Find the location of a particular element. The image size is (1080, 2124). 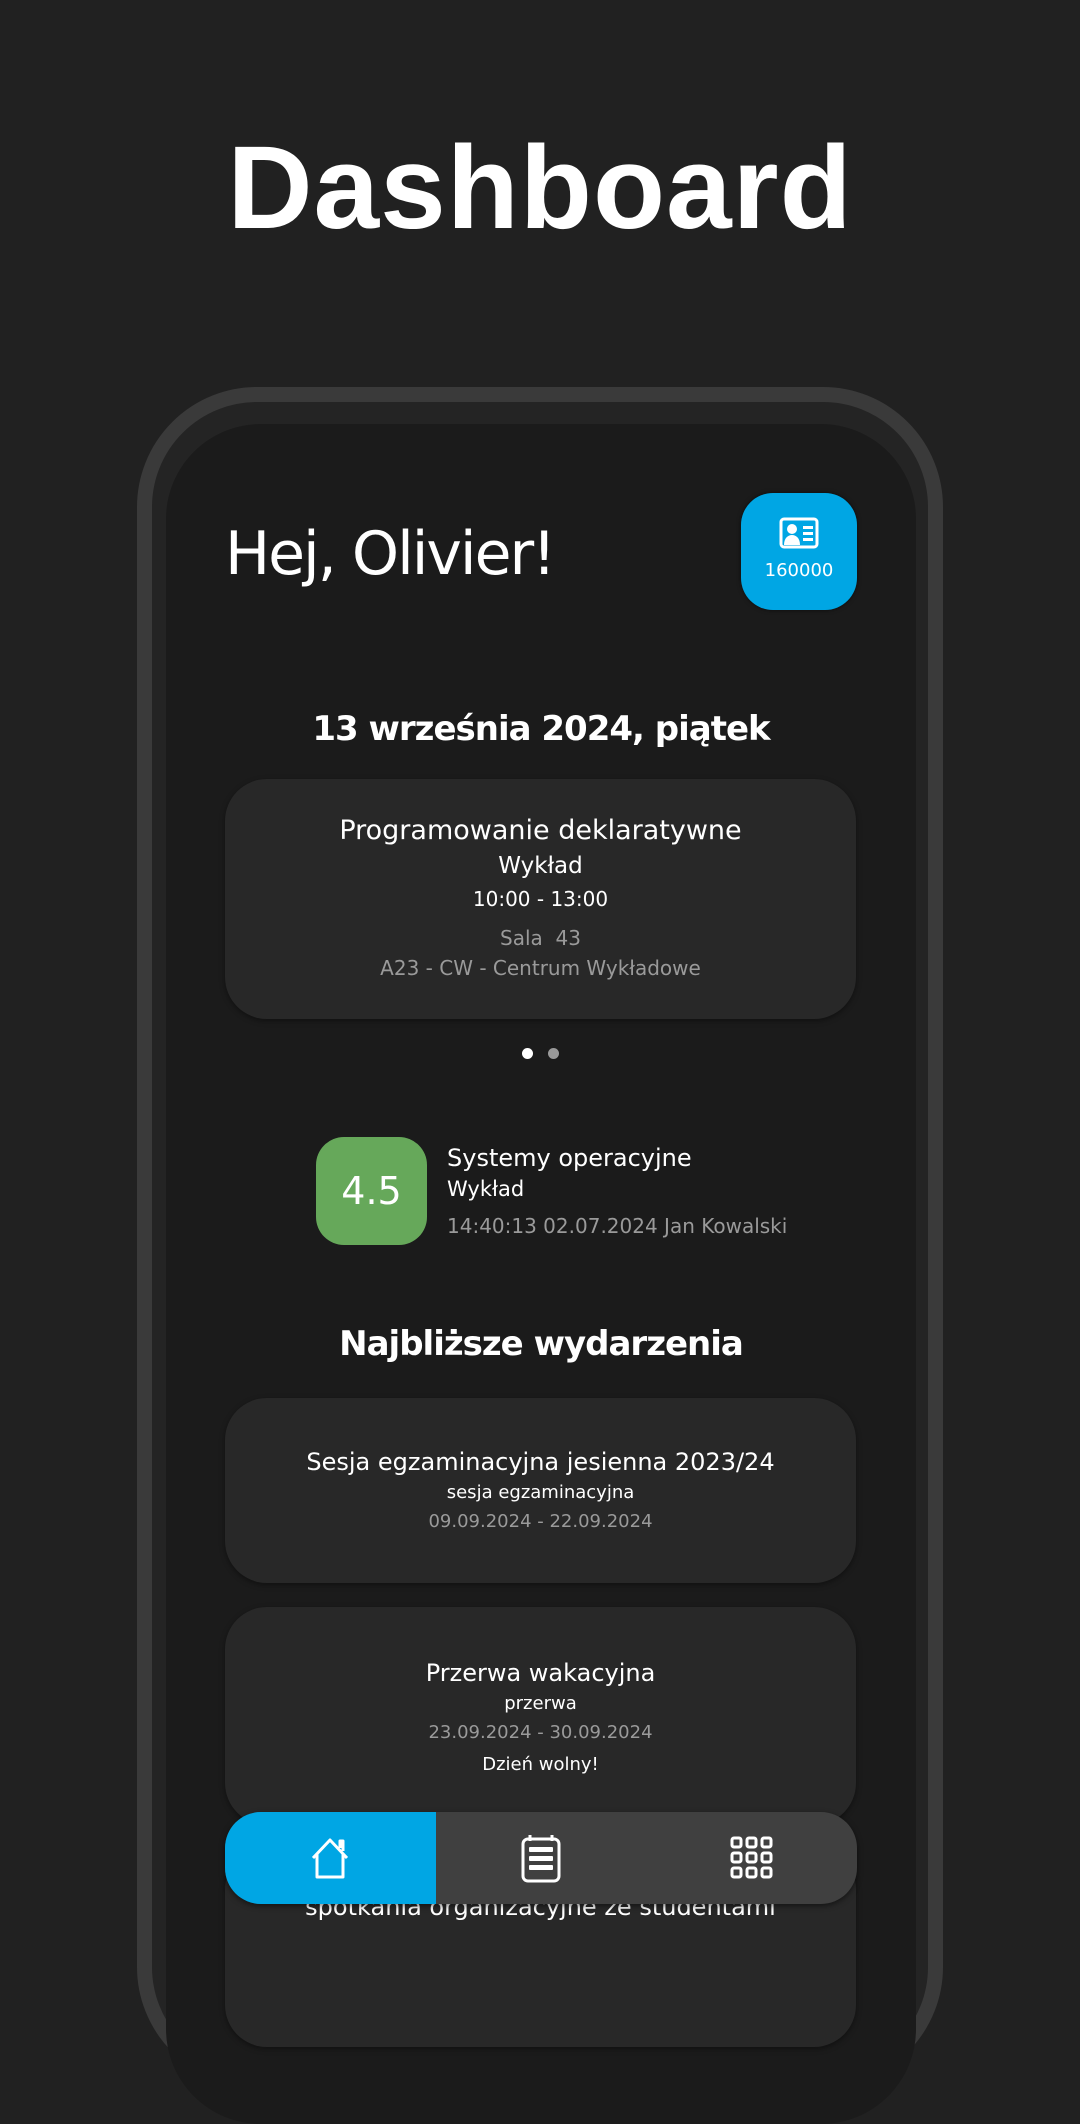

bottom-nav is located at coordinates (541, 1858).